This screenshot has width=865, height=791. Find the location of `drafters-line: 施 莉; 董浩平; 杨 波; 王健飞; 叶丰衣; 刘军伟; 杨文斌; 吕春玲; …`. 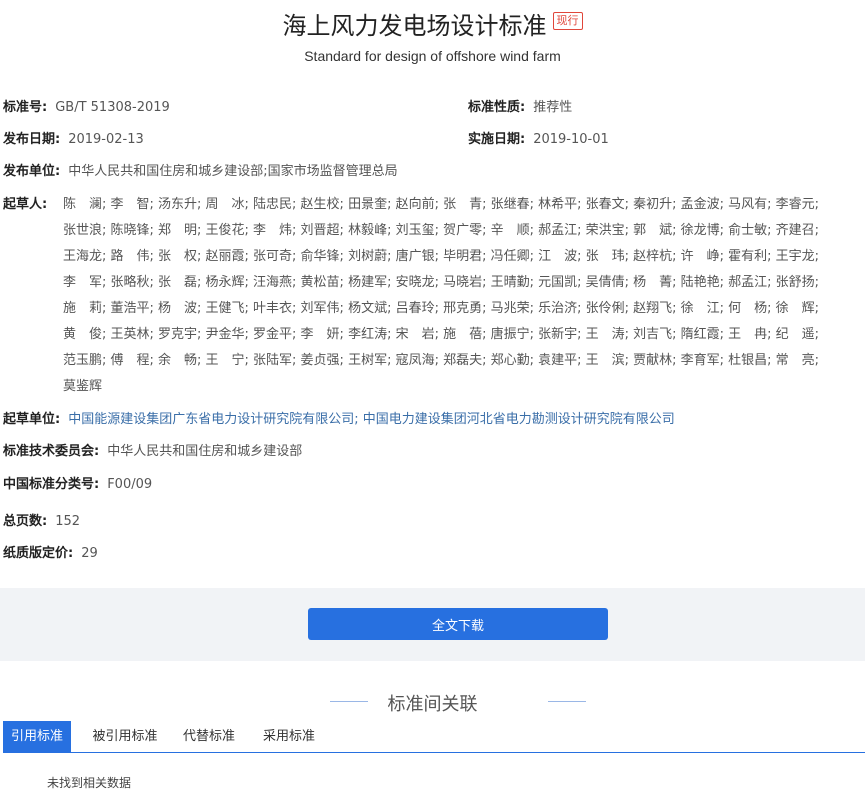

drafters-line: 施 莉; 董浩平; 杨 波; 王健飞; 叶丰衣; 刘军伟; 杨文斌; 吕春玲; … is located at coordinates (441, 308).